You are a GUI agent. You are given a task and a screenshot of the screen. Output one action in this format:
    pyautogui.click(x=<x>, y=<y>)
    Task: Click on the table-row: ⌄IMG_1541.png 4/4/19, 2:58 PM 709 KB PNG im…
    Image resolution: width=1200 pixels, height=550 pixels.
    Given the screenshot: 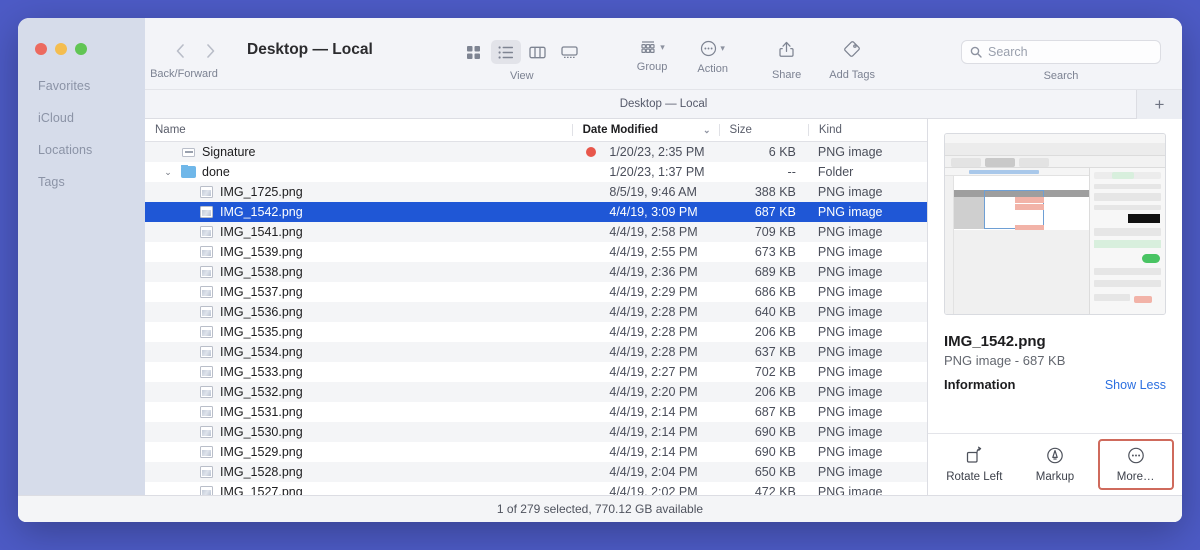 What is the action you would take?
    pyautogui.click(x=536, y=232)
    